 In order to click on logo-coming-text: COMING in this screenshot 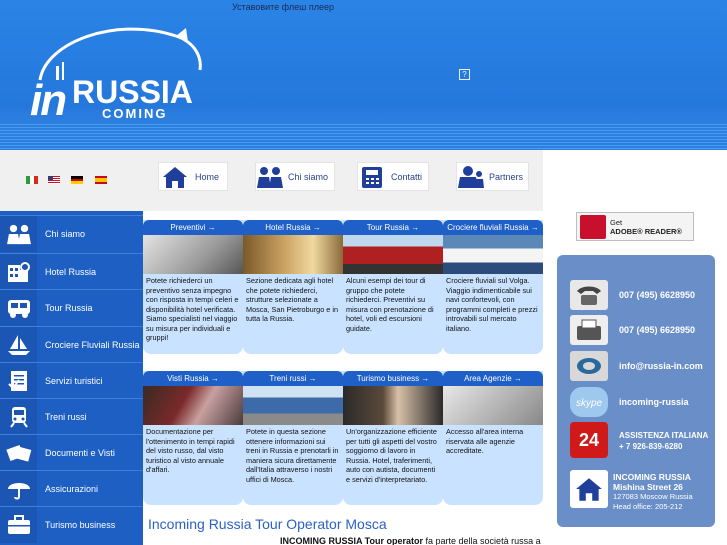, I will do `click(135, 113)`.